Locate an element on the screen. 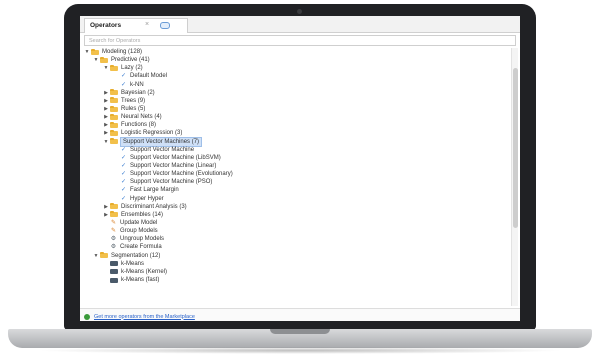 The width and height of the screenshot is (600, 359). tree-item-label: Support Vector Machine (Evolutionary) is located at coordinates (181, 174).